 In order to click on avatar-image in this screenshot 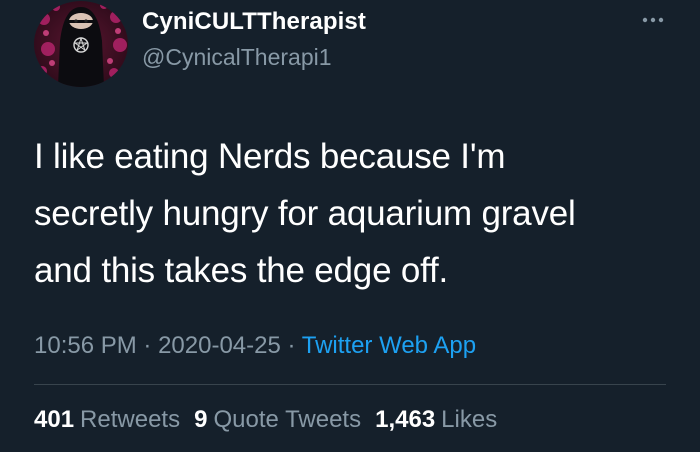, I will do `click(81, 44)`.